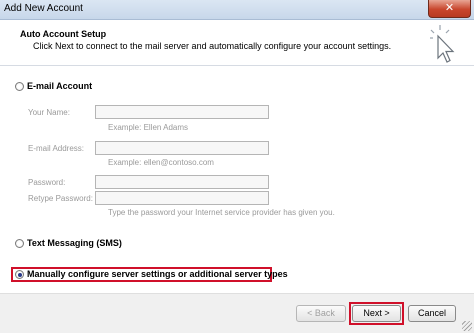  What do you see at coordinates (148, 127) in the screenshot?
I see `your-name-hint: Example: Ellen Adams` at bounding box center [148, 127].